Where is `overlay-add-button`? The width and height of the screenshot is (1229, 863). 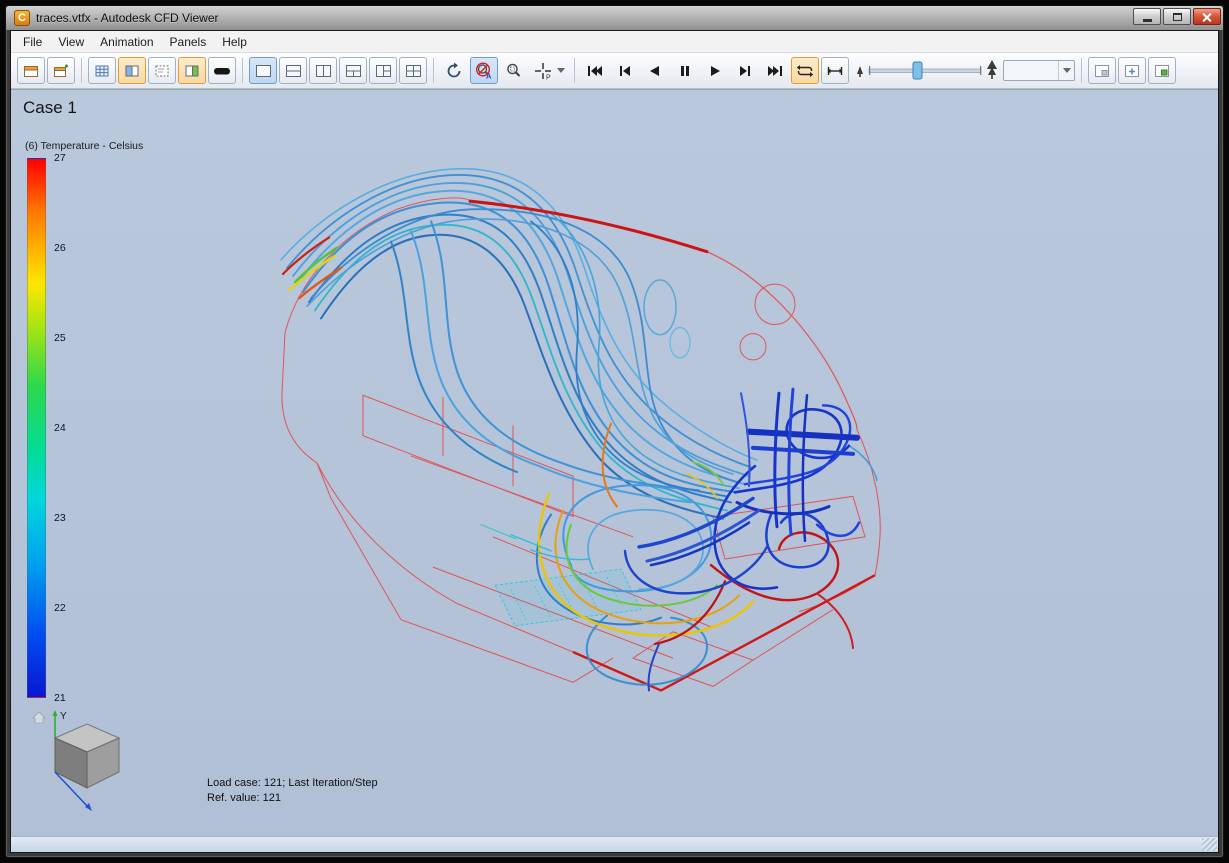 overlay-add-button is located at coordinates (1132, 70).